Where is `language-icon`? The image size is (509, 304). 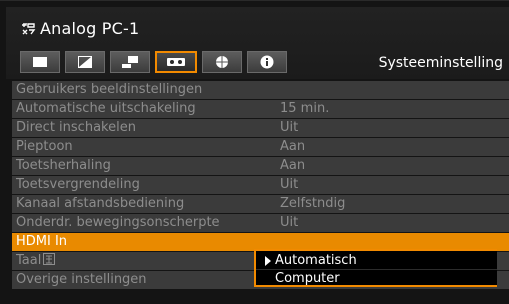 language-icon is located at coordinates (49, 259).